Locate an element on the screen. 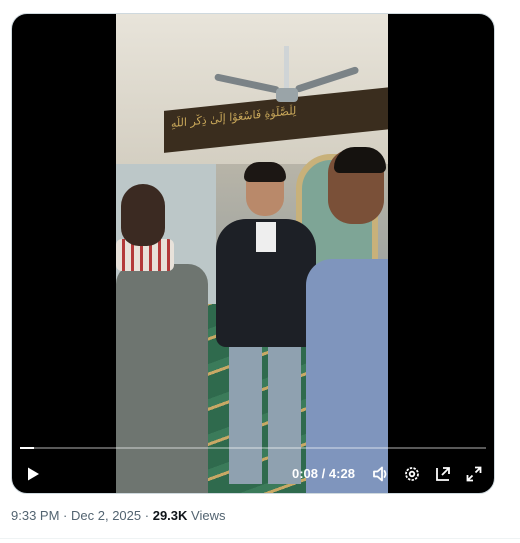 This screenshot has width=520, height=543. volume-button is located at coordinates (381, 474).